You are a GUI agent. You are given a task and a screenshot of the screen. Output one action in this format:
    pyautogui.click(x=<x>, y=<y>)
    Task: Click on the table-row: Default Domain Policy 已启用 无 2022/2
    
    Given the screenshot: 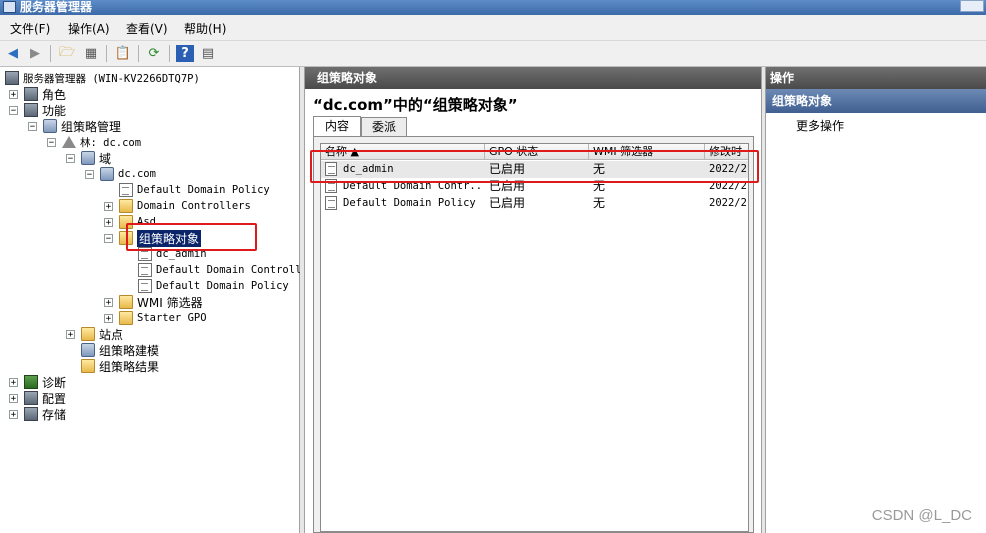 What is the action you would take?
    pyautogui.click(x=534, y=203)
    